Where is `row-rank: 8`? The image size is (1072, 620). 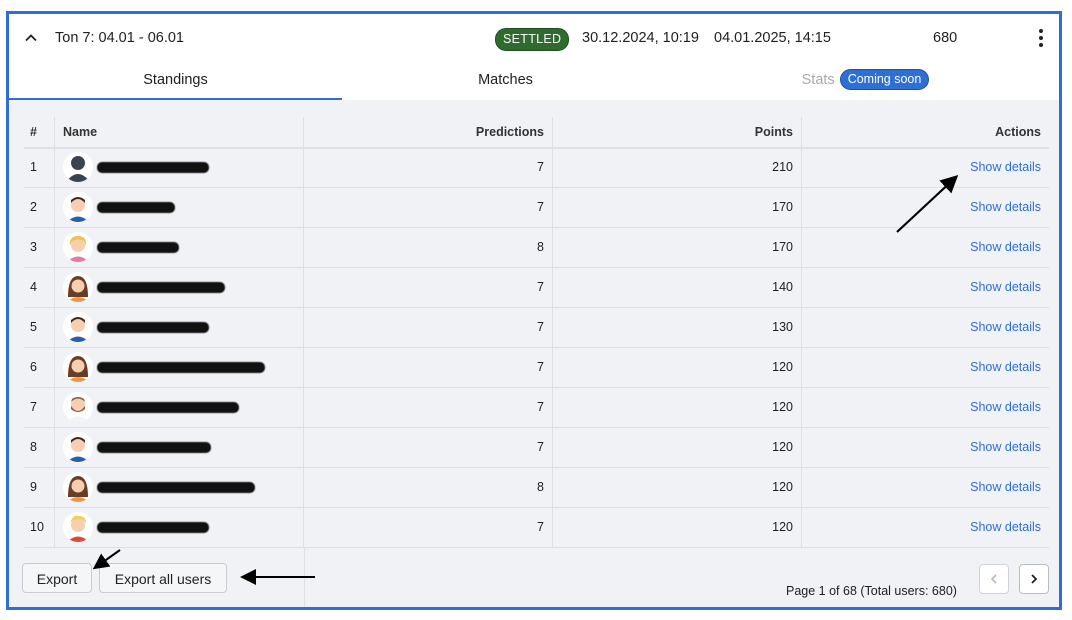 row-rank: 8 is located at coordinates (39, 447).